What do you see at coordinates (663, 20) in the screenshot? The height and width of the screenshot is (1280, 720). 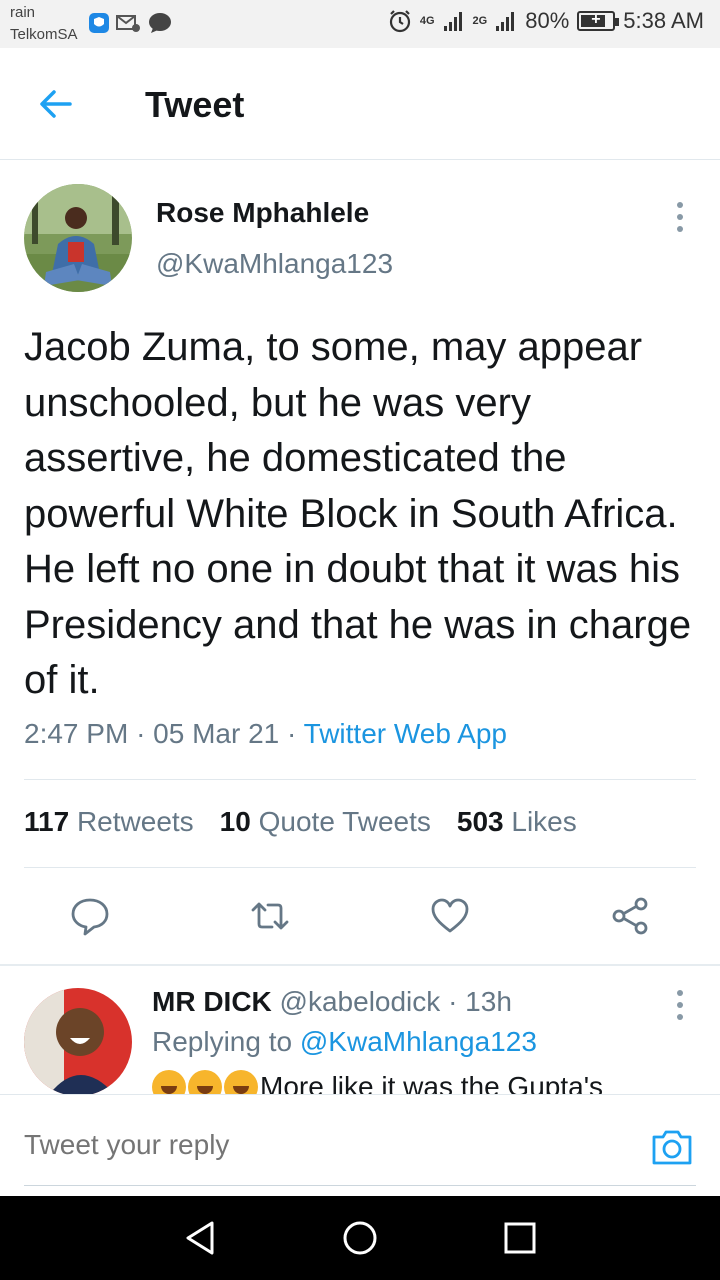 I see `clock: 5:38 AM` at bounding box center [663, 20].